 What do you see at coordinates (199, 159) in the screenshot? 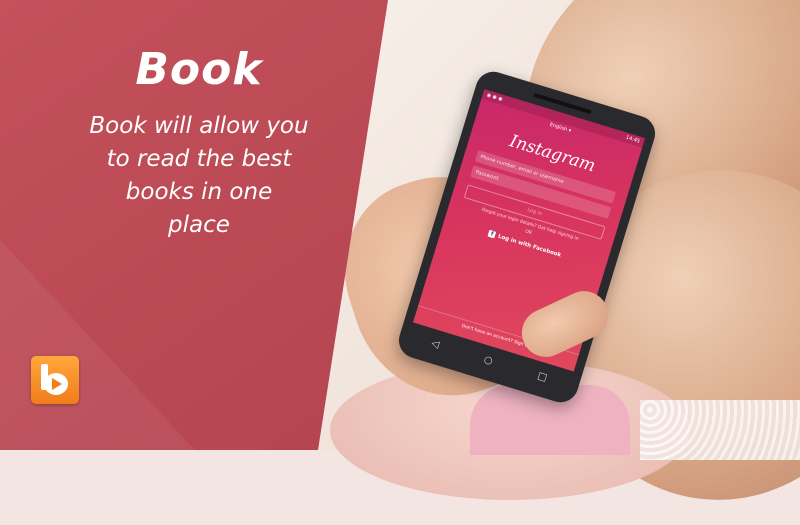
I see `subtitle-line: to read the best` at bounding box center [199, 159].